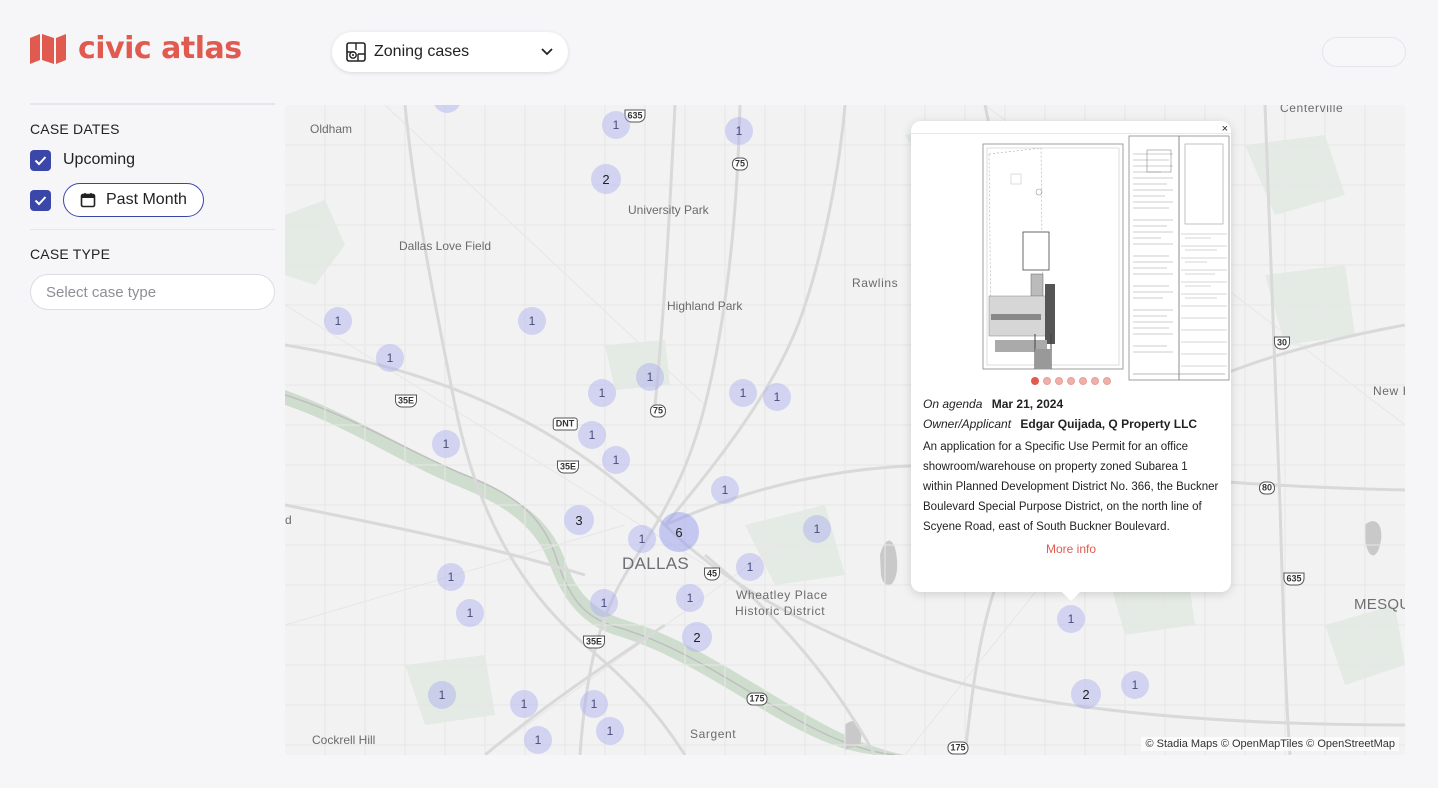 The image size is (1438, 788). I want to click on layer-select: Zoning cases, so click(450, 52).